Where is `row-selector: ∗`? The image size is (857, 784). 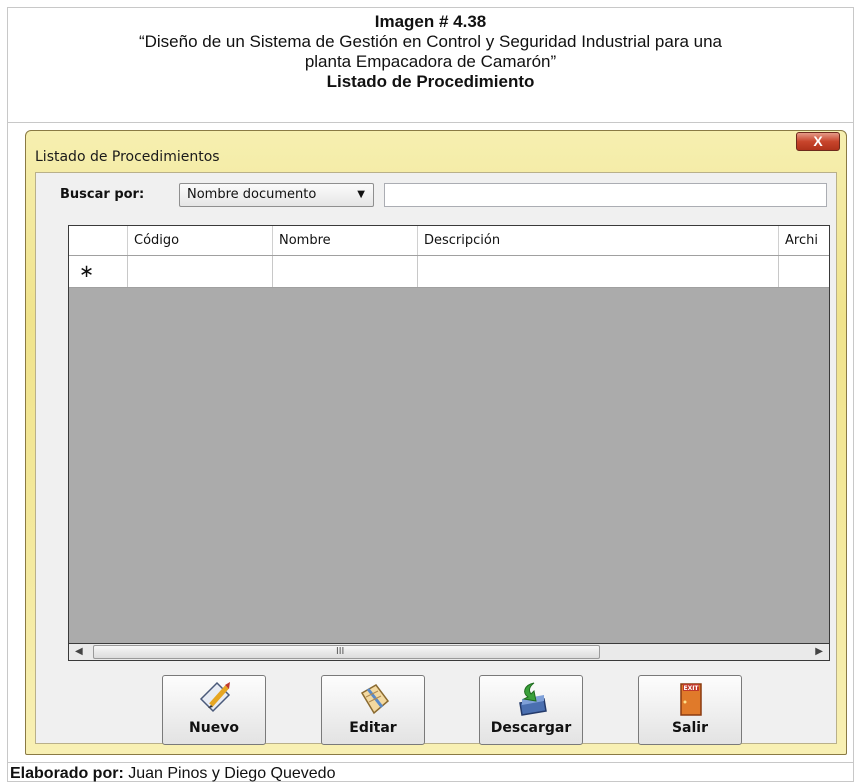
row-selector: ∗ is located at coordinates (98, 271).